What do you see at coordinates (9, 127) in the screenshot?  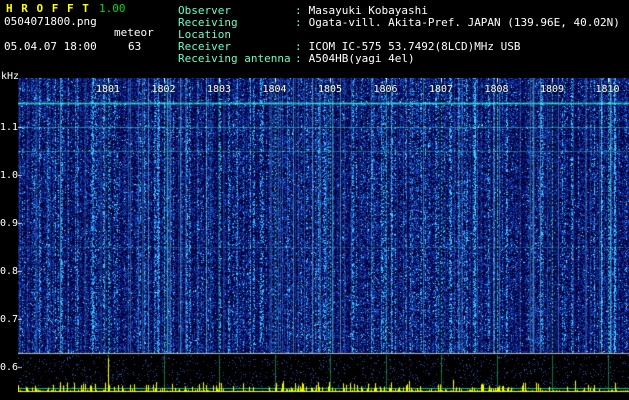 I see `y-tick-label: 1.1` at bounding box center [9, 127].